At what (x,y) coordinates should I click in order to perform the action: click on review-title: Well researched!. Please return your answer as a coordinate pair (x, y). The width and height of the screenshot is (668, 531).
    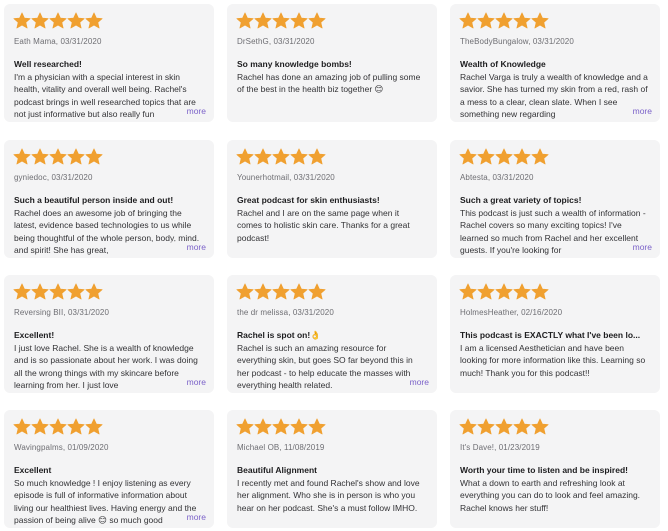
    Looking at the image, I should click on (48, 64).